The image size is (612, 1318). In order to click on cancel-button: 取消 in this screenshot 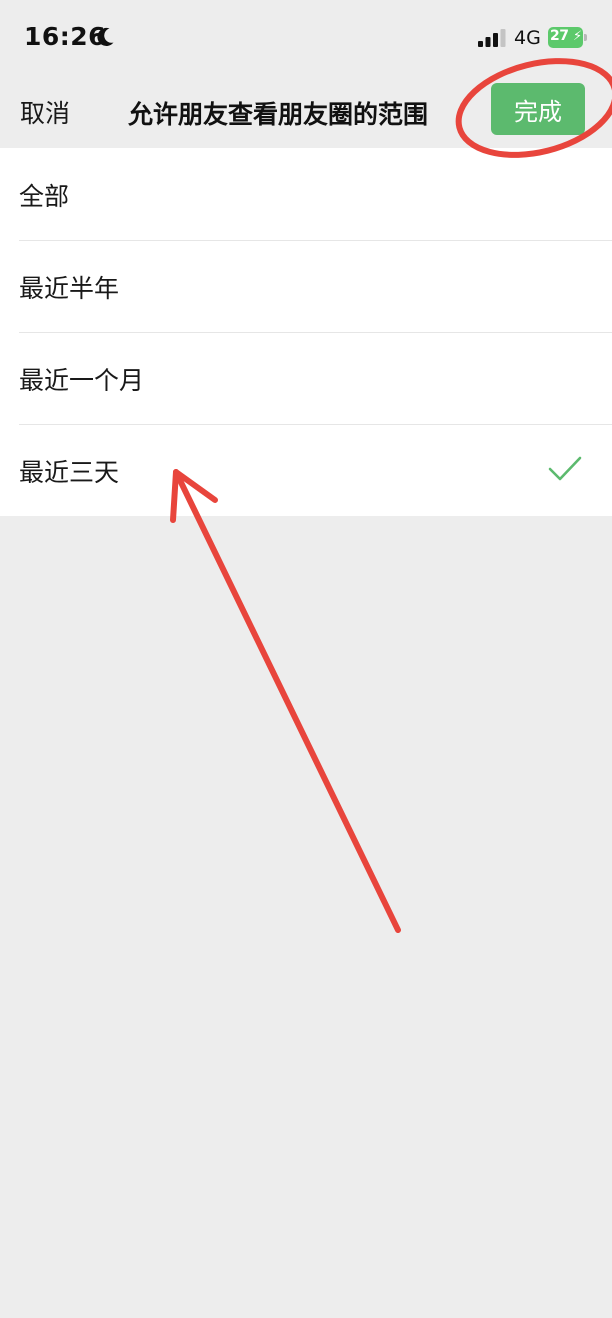, I will do `click(45, 112)`.